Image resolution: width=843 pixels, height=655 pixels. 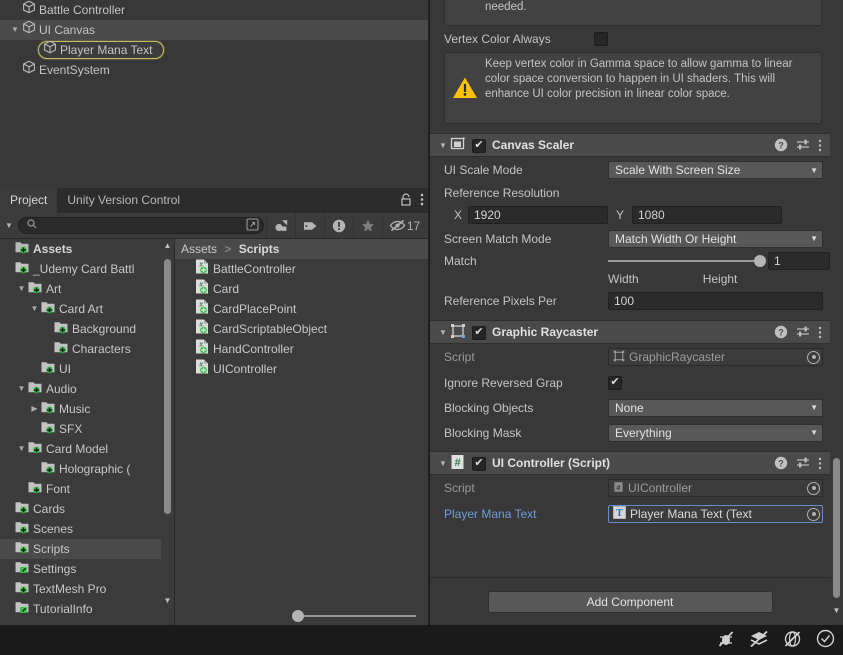 What do you see at coordinates (87, 449) in the screenshot?
I see `tree-row: ▼ Card Model` at bounding box center [87, 449].